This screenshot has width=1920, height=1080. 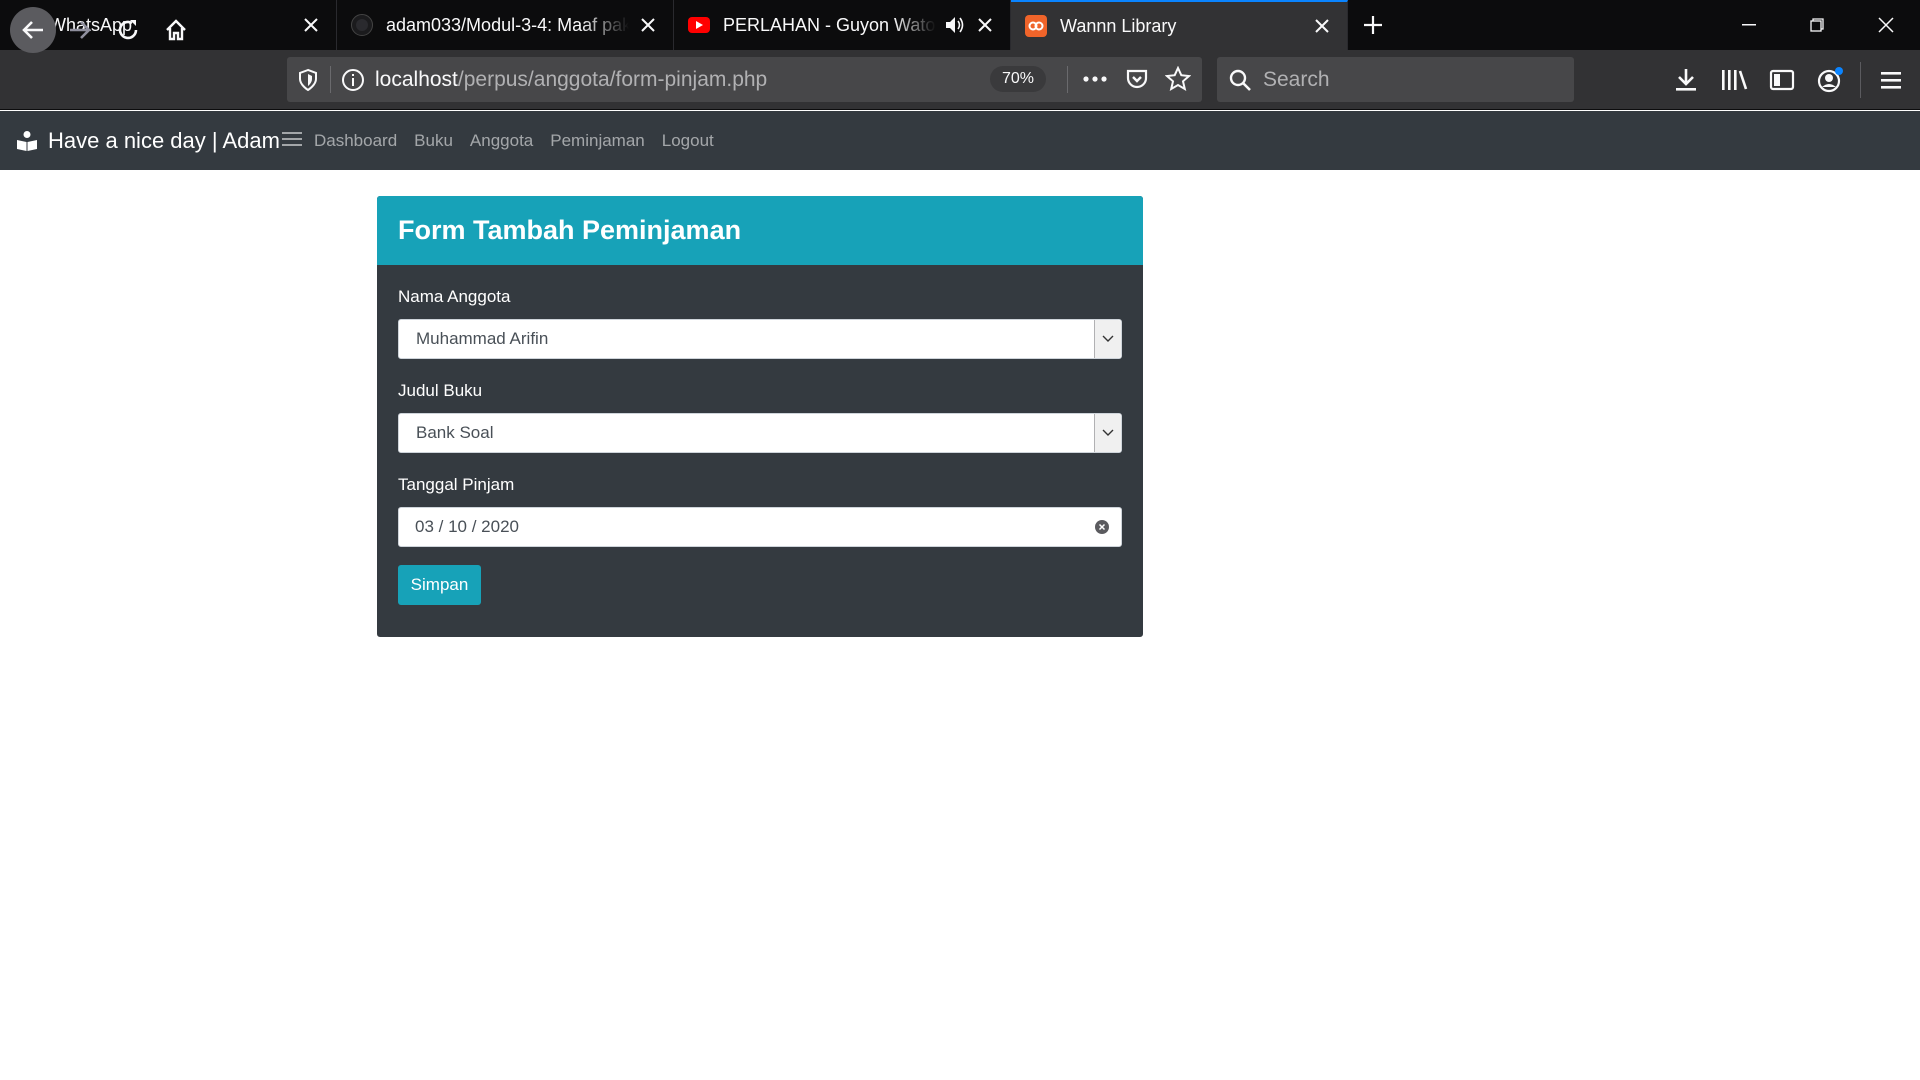 I want to click on account-icon, so click(x=1830, y=80).